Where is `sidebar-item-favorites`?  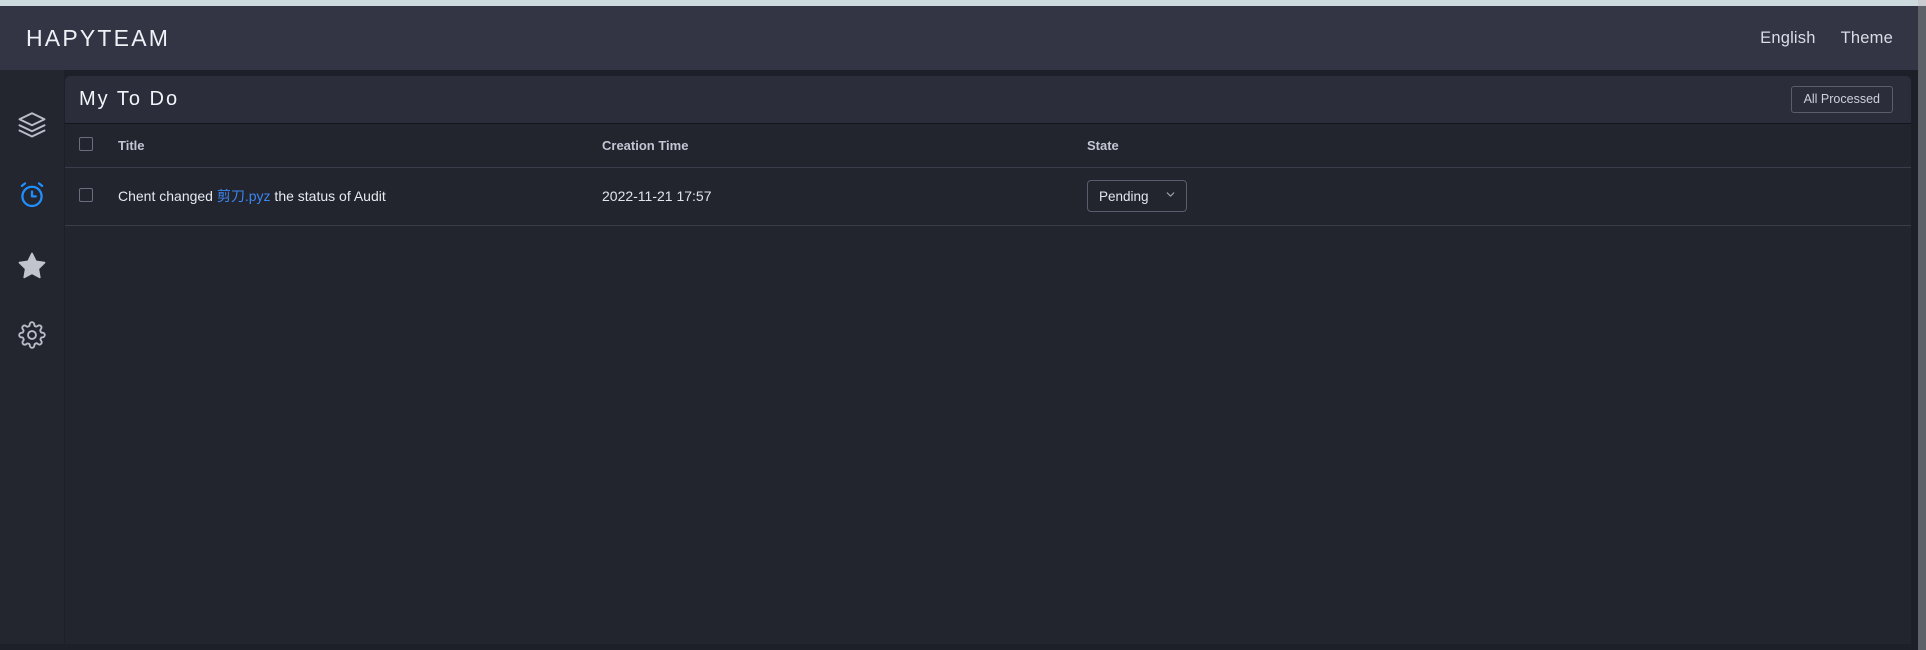 sidebar-item-favorites is located at coordinates (32, 265).